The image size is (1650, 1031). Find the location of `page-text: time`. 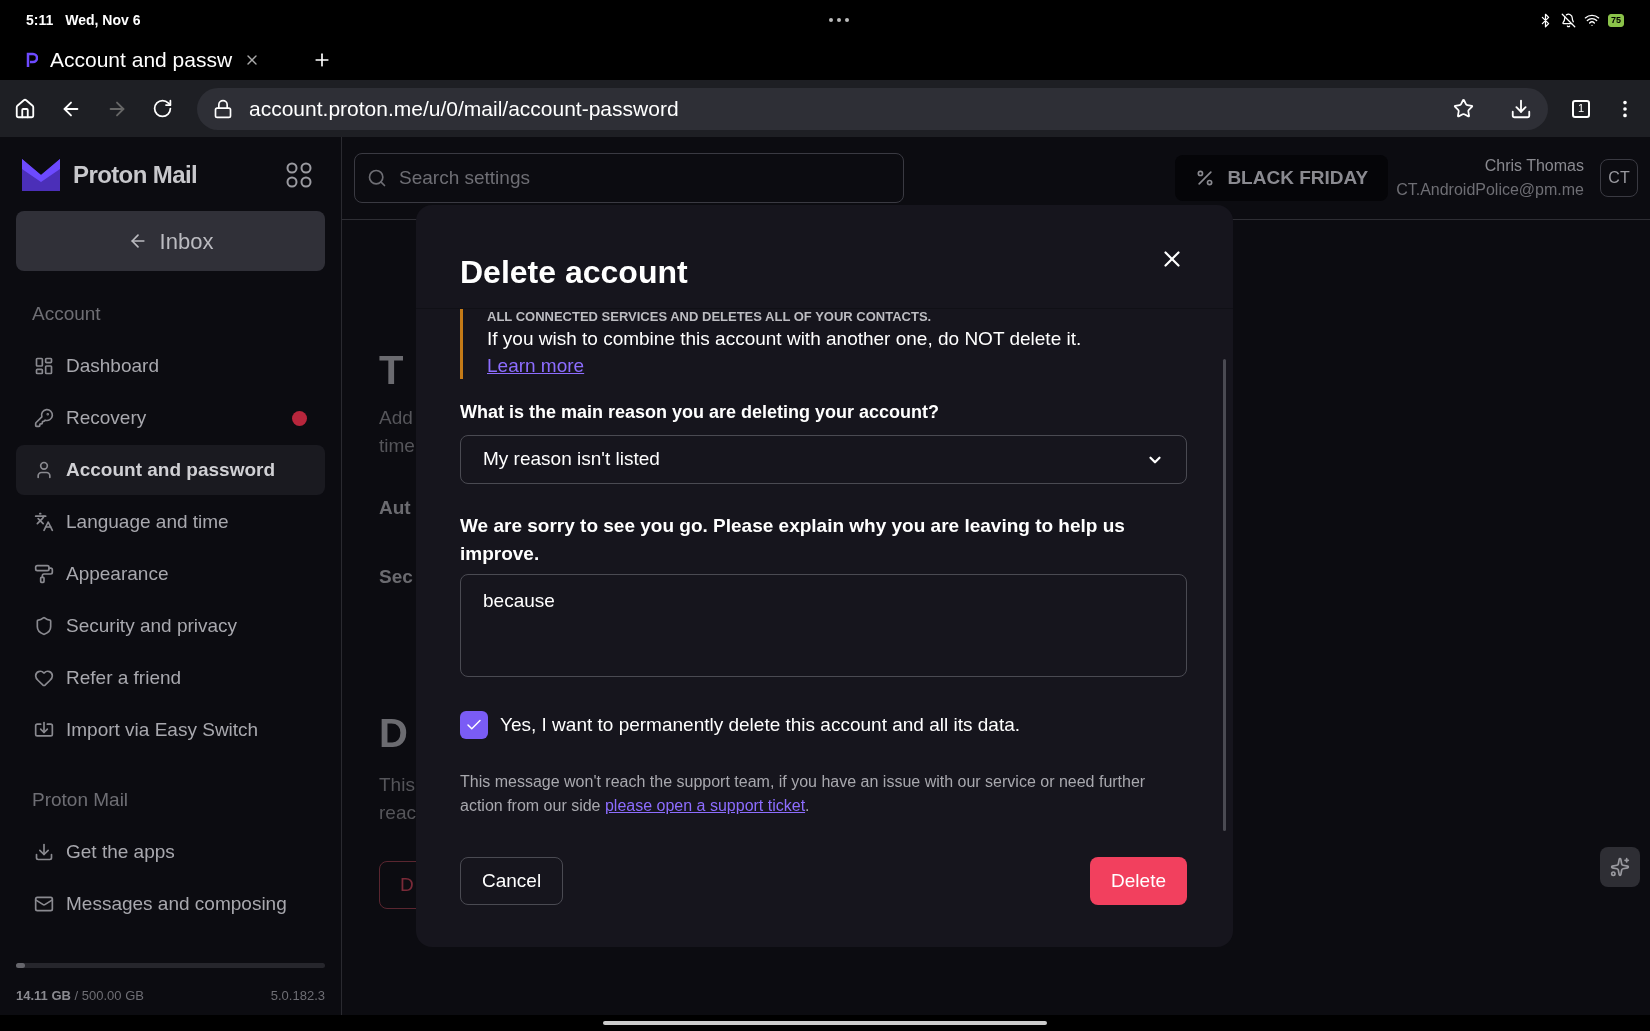

page-text: time is located at coordinates (397, 446).